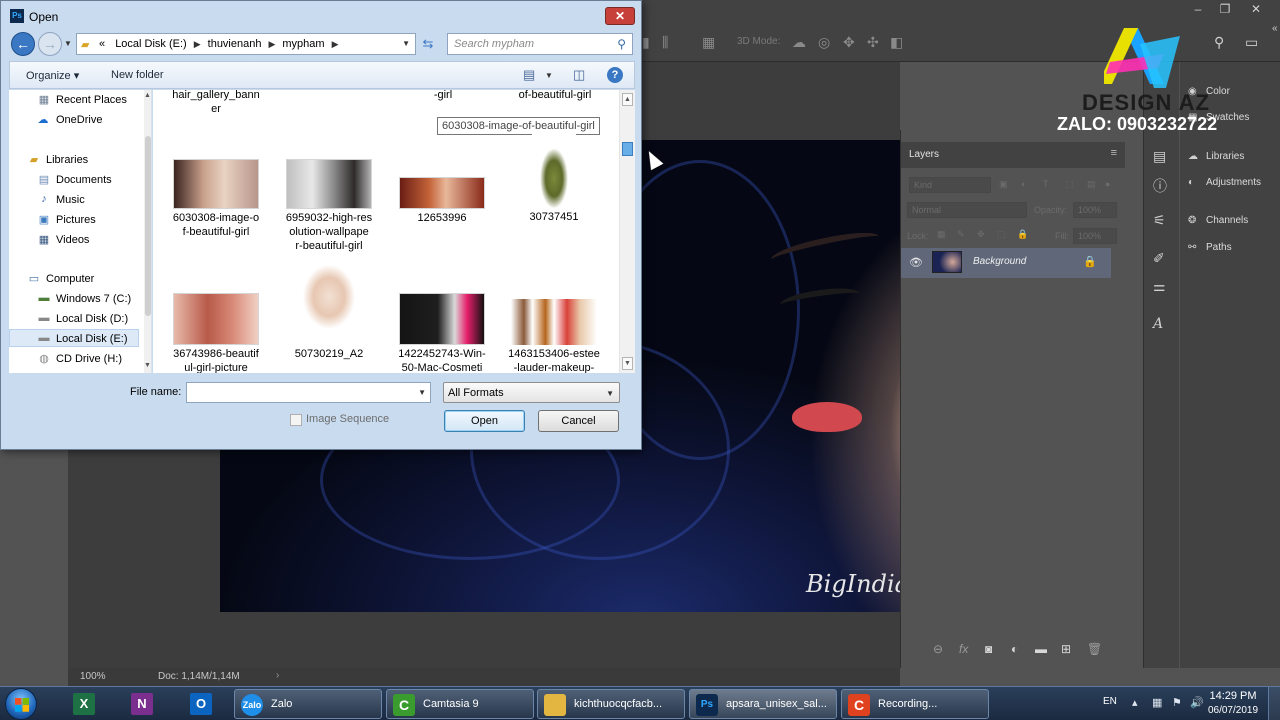  Describe the element at coordinates (1233, 696) in the screenshot. I see `clock-time: 14:29 PM` at that location.